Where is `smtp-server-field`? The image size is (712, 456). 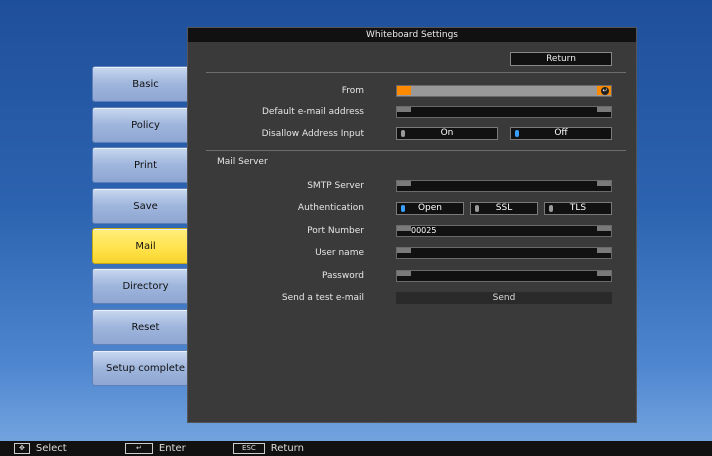 smtp-server-field is located at coordinates (504, 186).